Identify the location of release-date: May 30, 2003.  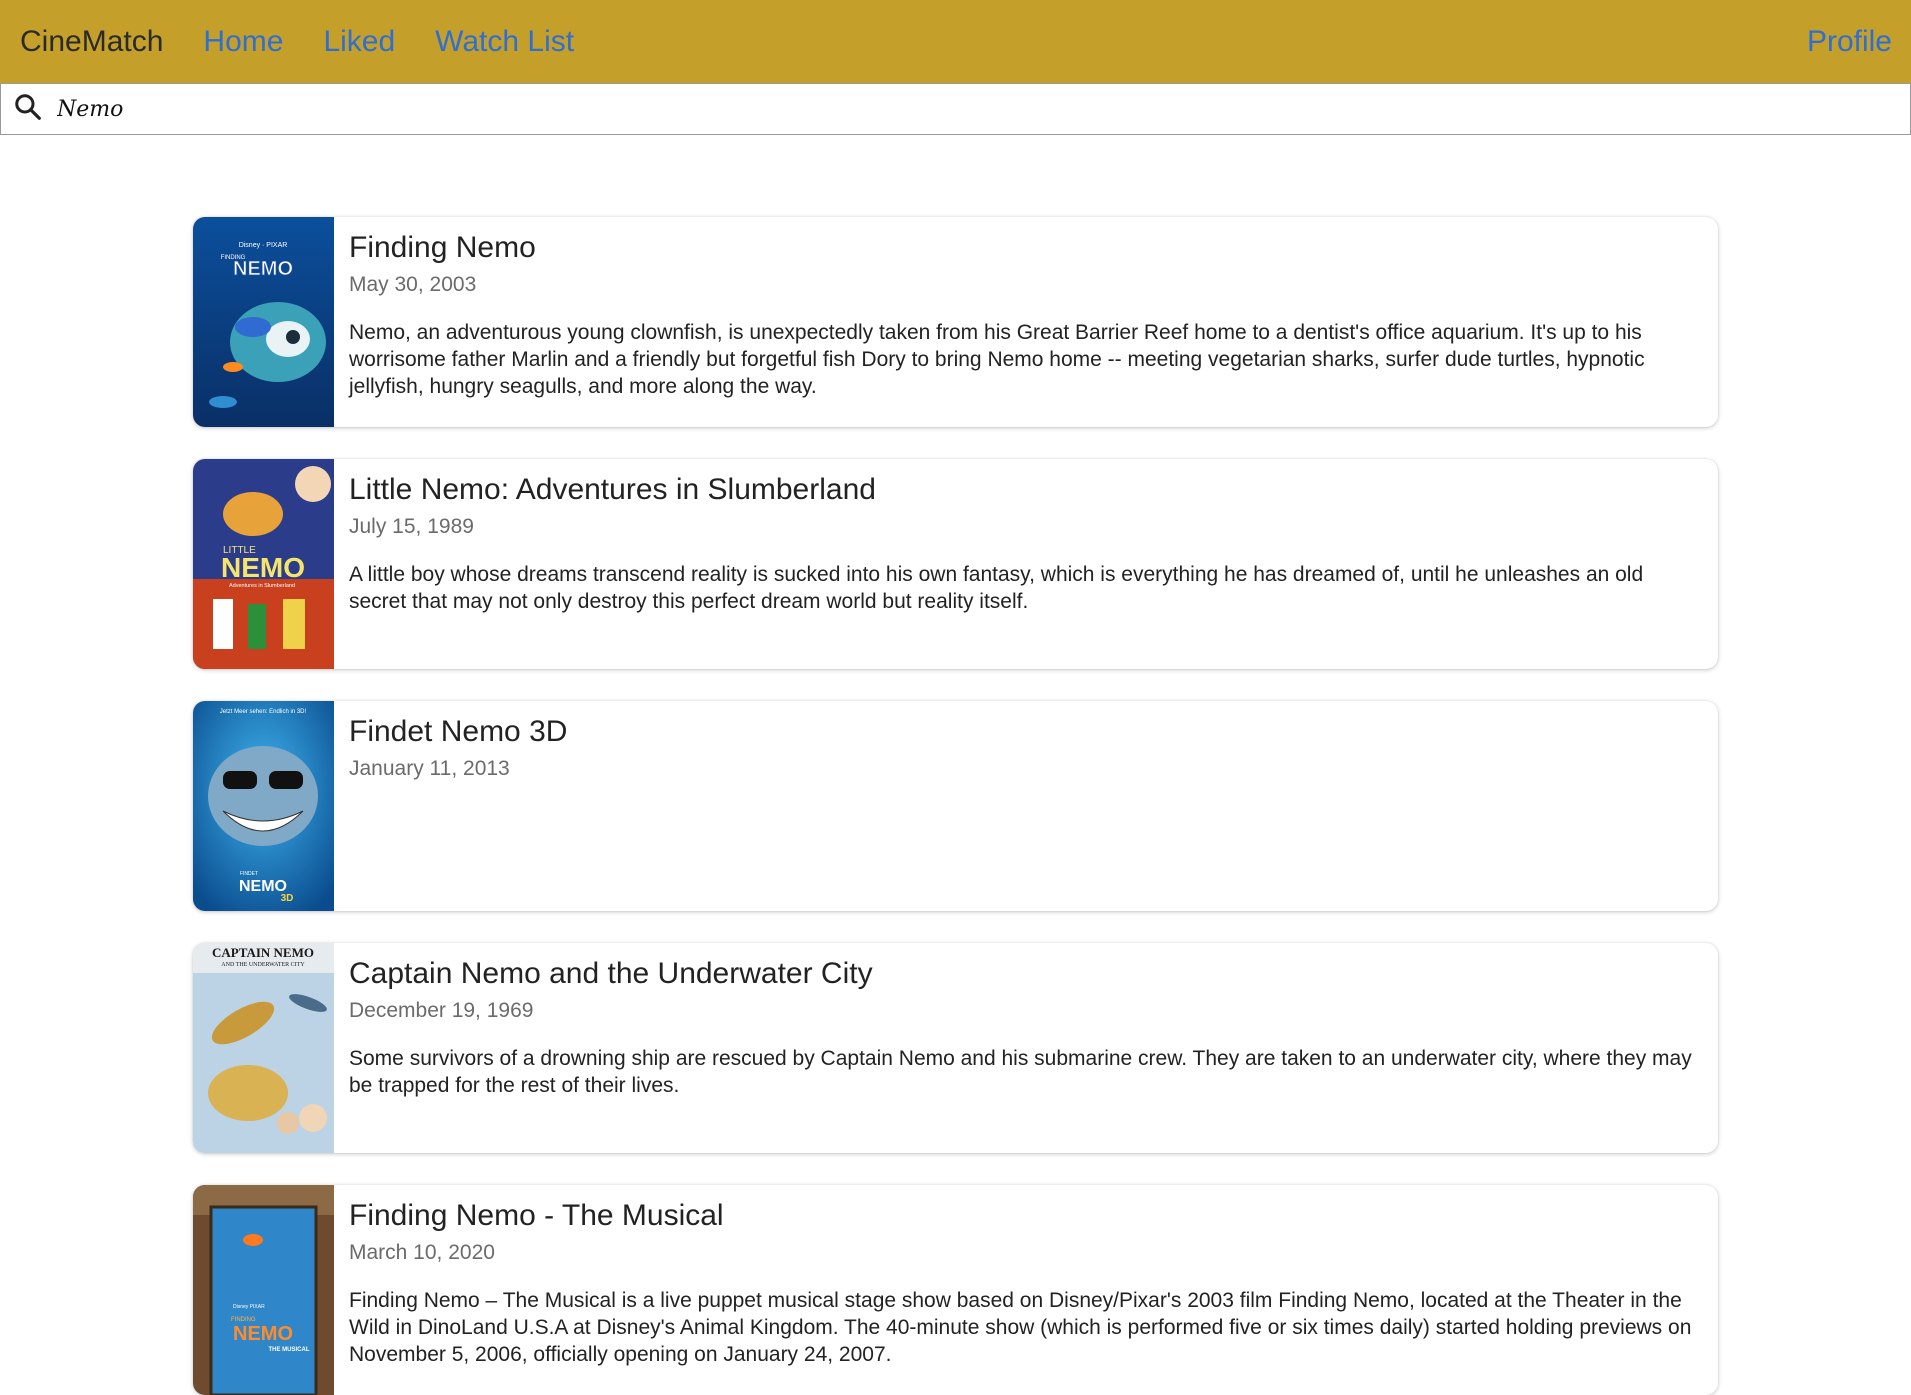
(413, 284).